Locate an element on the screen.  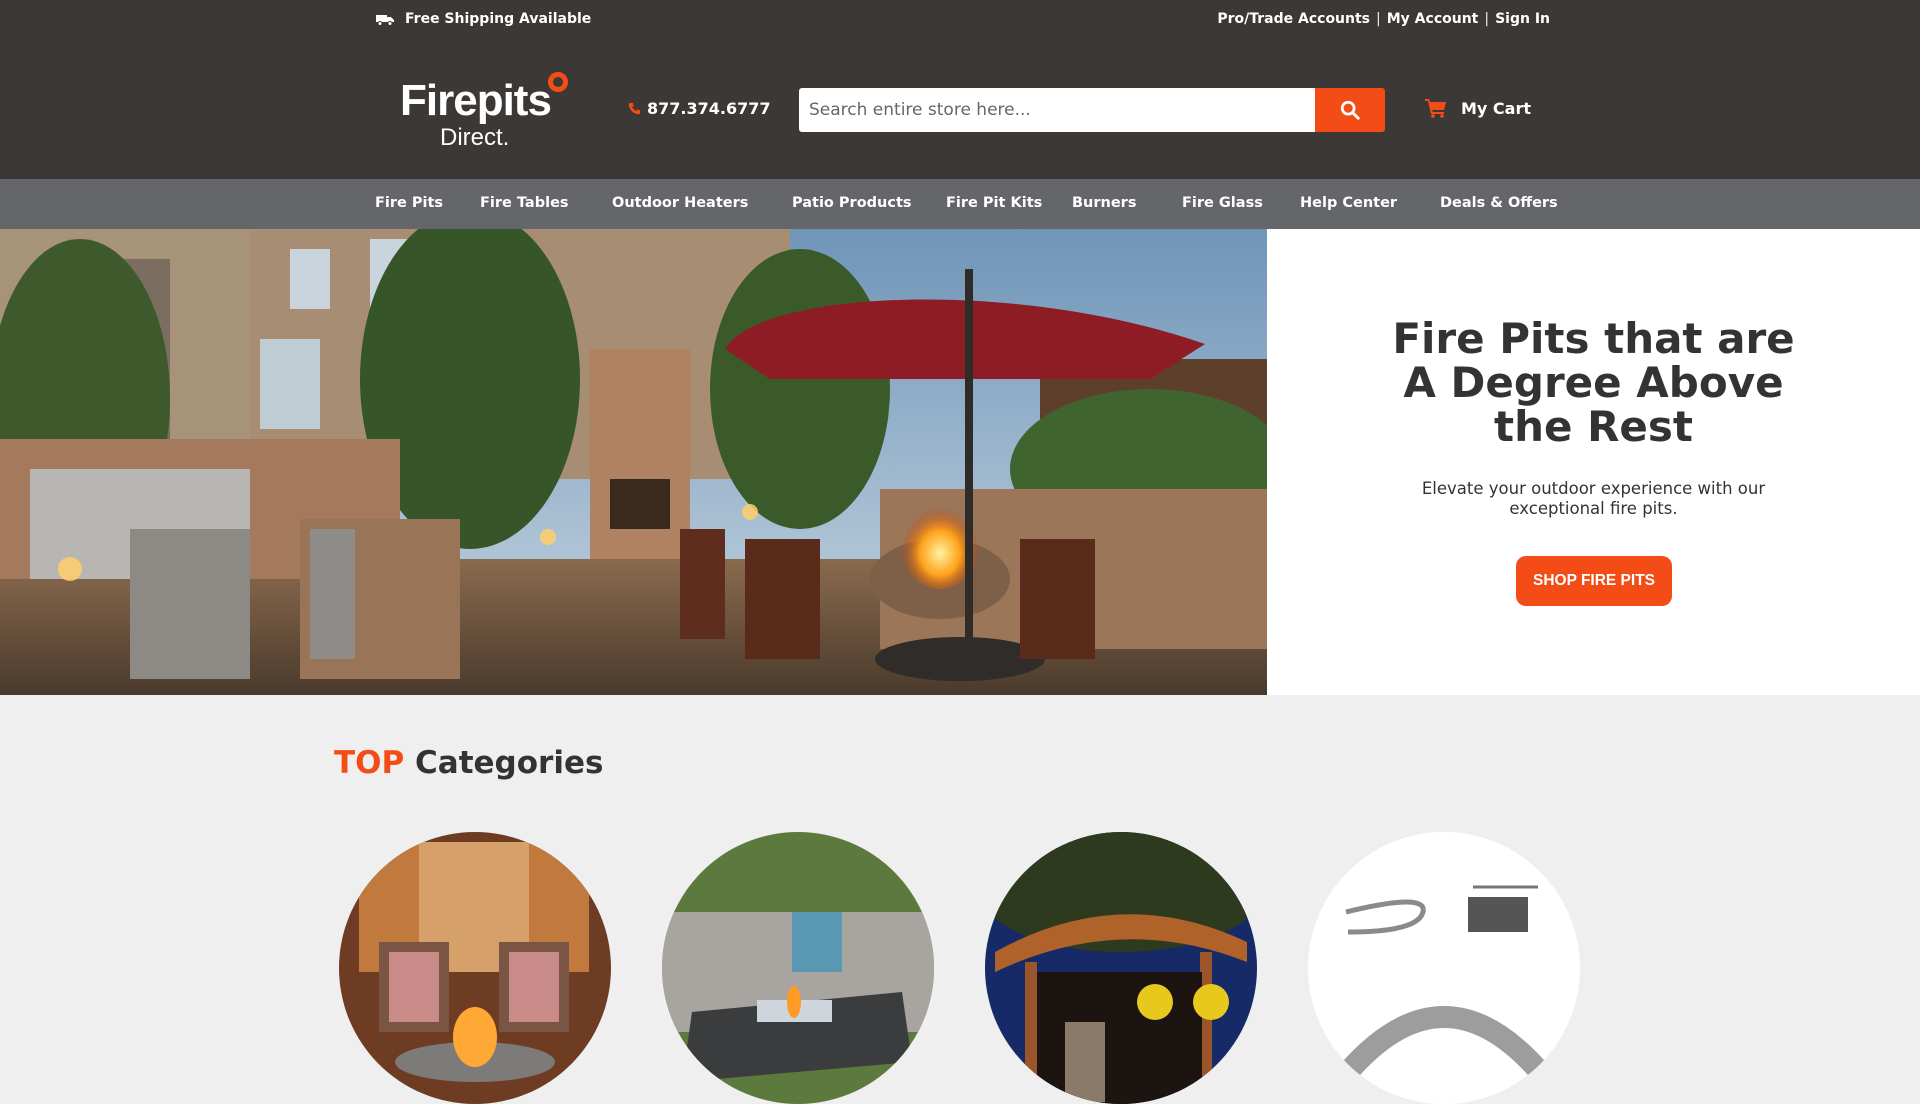
category-patio-products is located at coordinates (1121, 968).